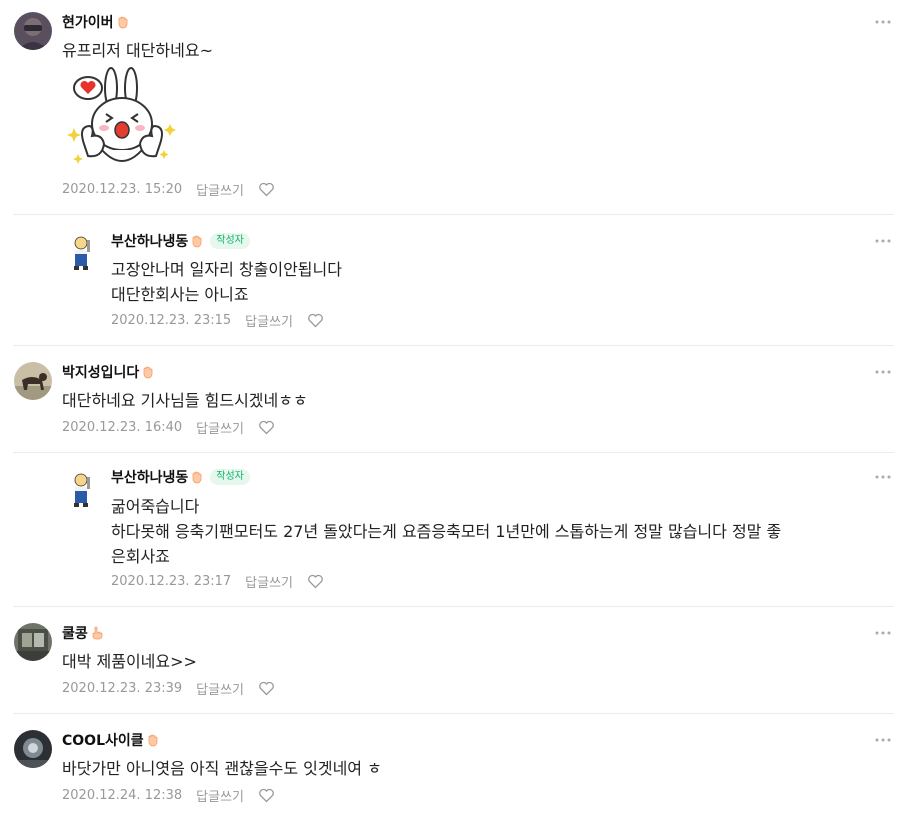 The image size is (909, 820). Describe the element at coordinates (103, 740) in the screenshot. I see `comment-author: COOL사이클` at that location.